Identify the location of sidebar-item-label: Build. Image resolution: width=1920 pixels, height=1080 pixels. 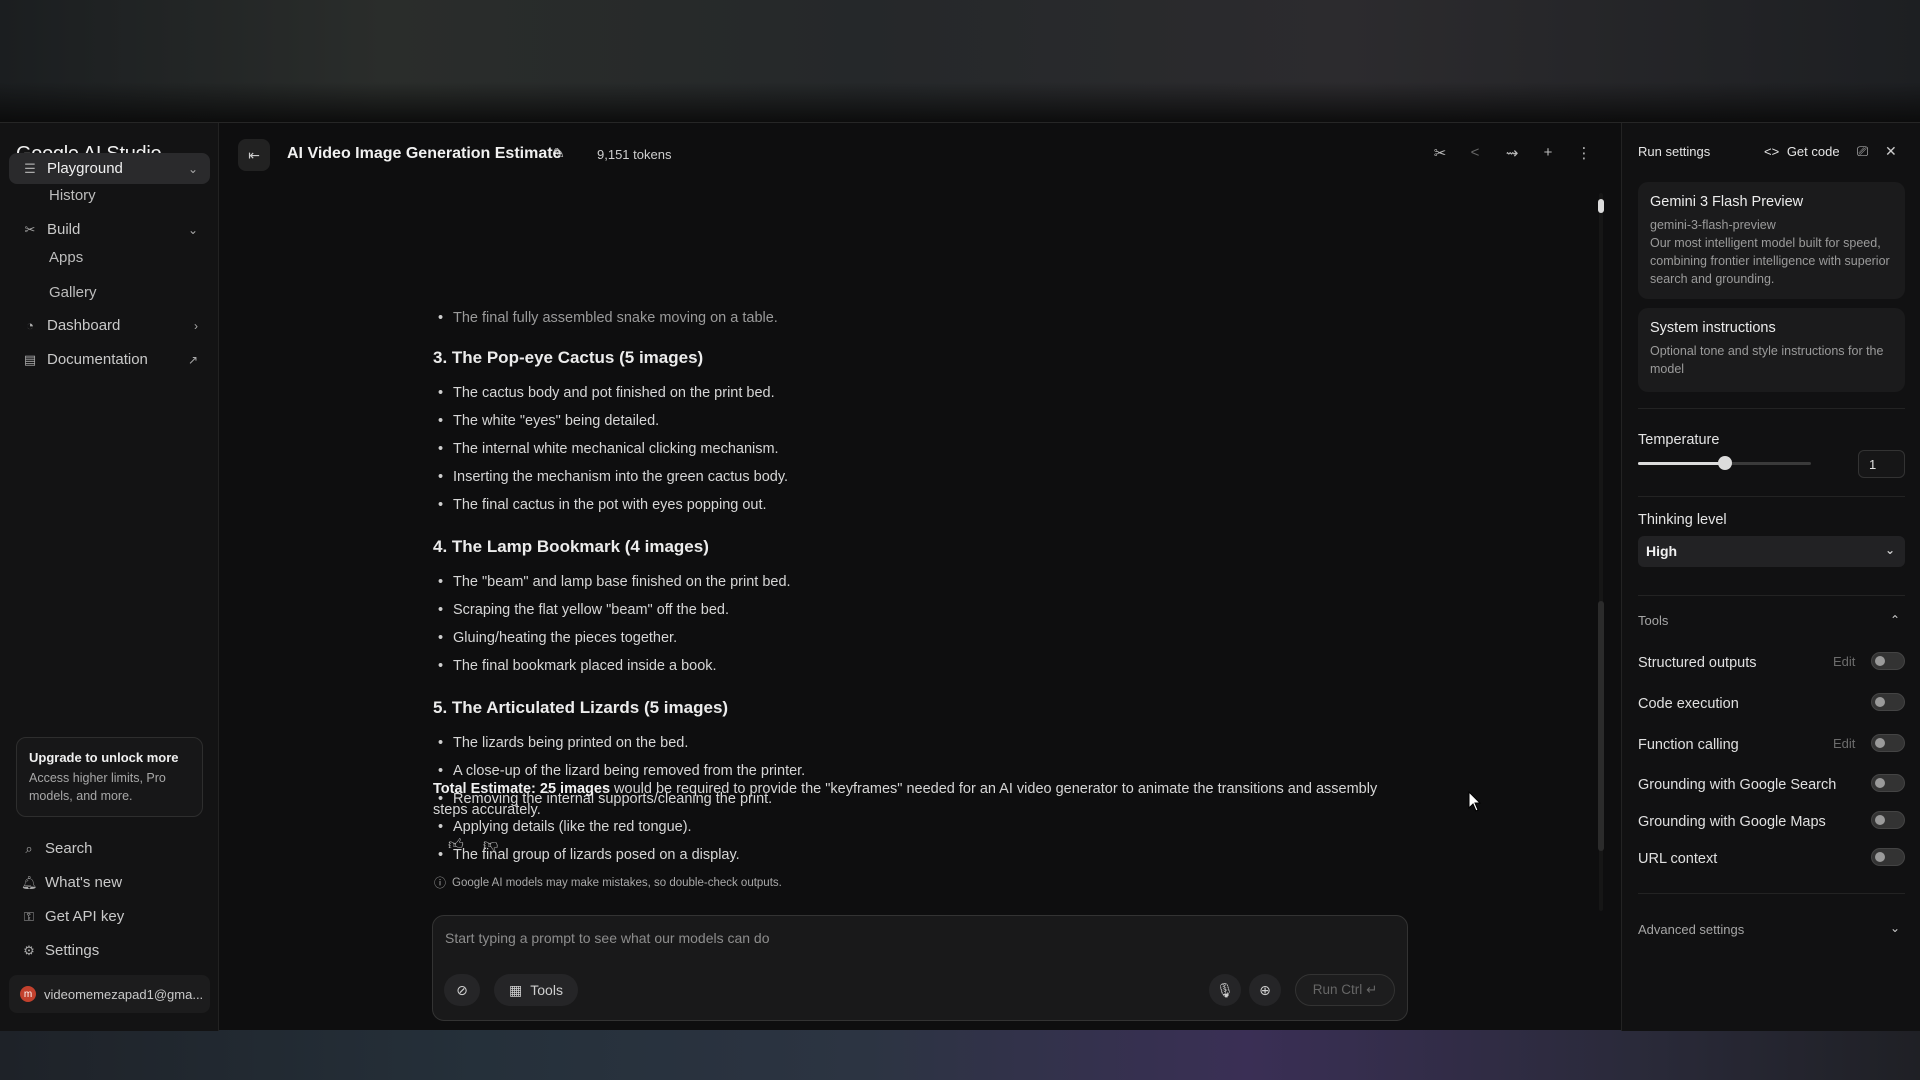
(64, 229).